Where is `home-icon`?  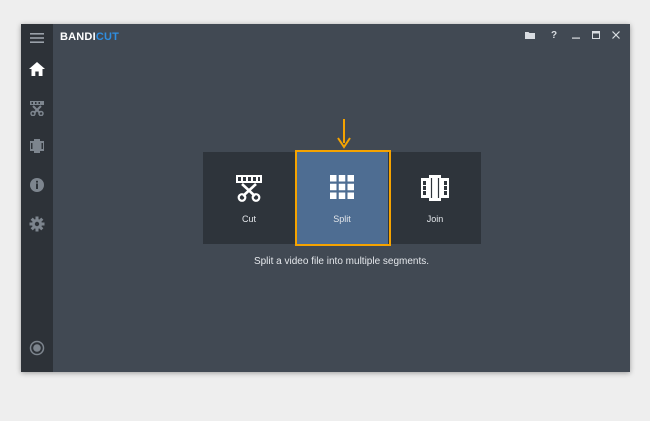
home-icon is located at coordinates (37, 69).